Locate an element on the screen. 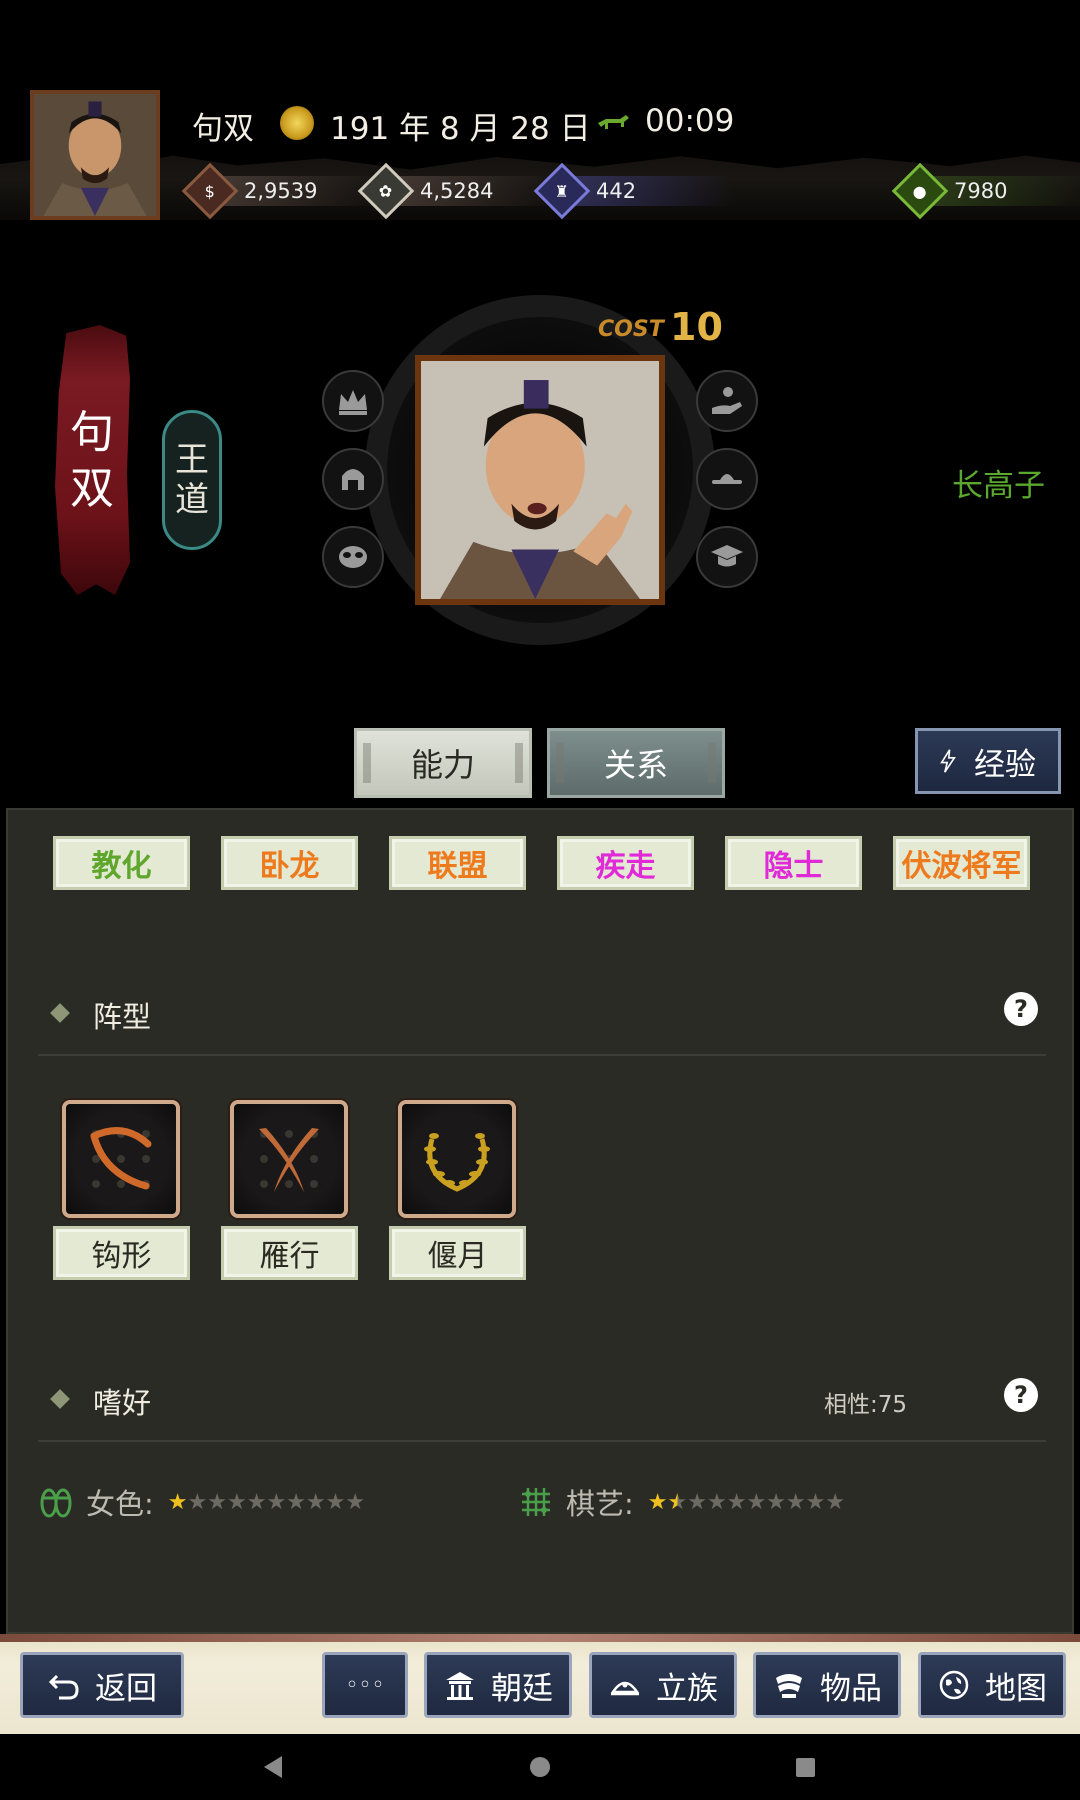 This screenshot has width=1080, height=1800. system-back-icon is located at coordinates (273, 1767).